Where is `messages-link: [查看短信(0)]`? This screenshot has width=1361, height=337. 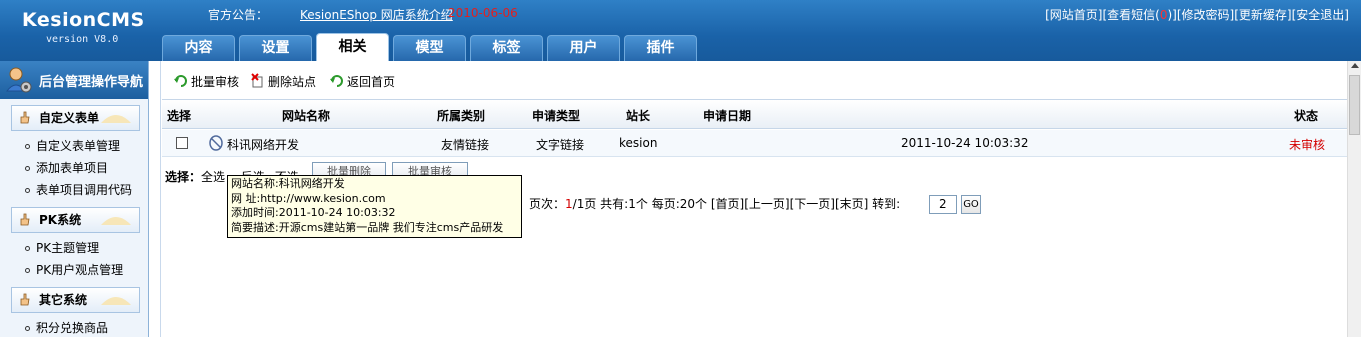
messages-link: [查看短信(0)] is located at coordinates (1139, 15).